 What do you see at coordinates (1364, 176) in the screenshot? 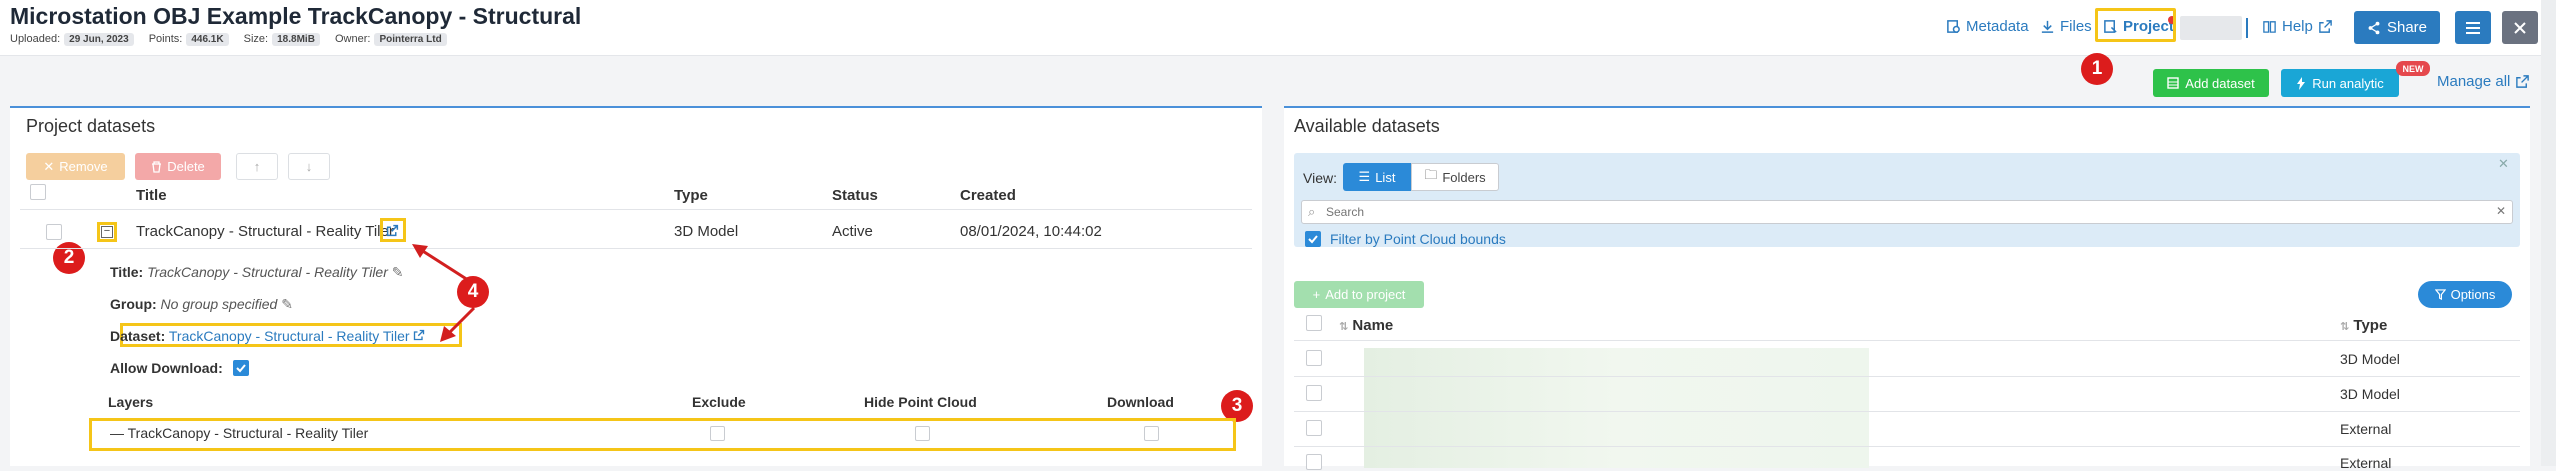
I see `list-icon: ☰` at bounding box center [1364, 176].